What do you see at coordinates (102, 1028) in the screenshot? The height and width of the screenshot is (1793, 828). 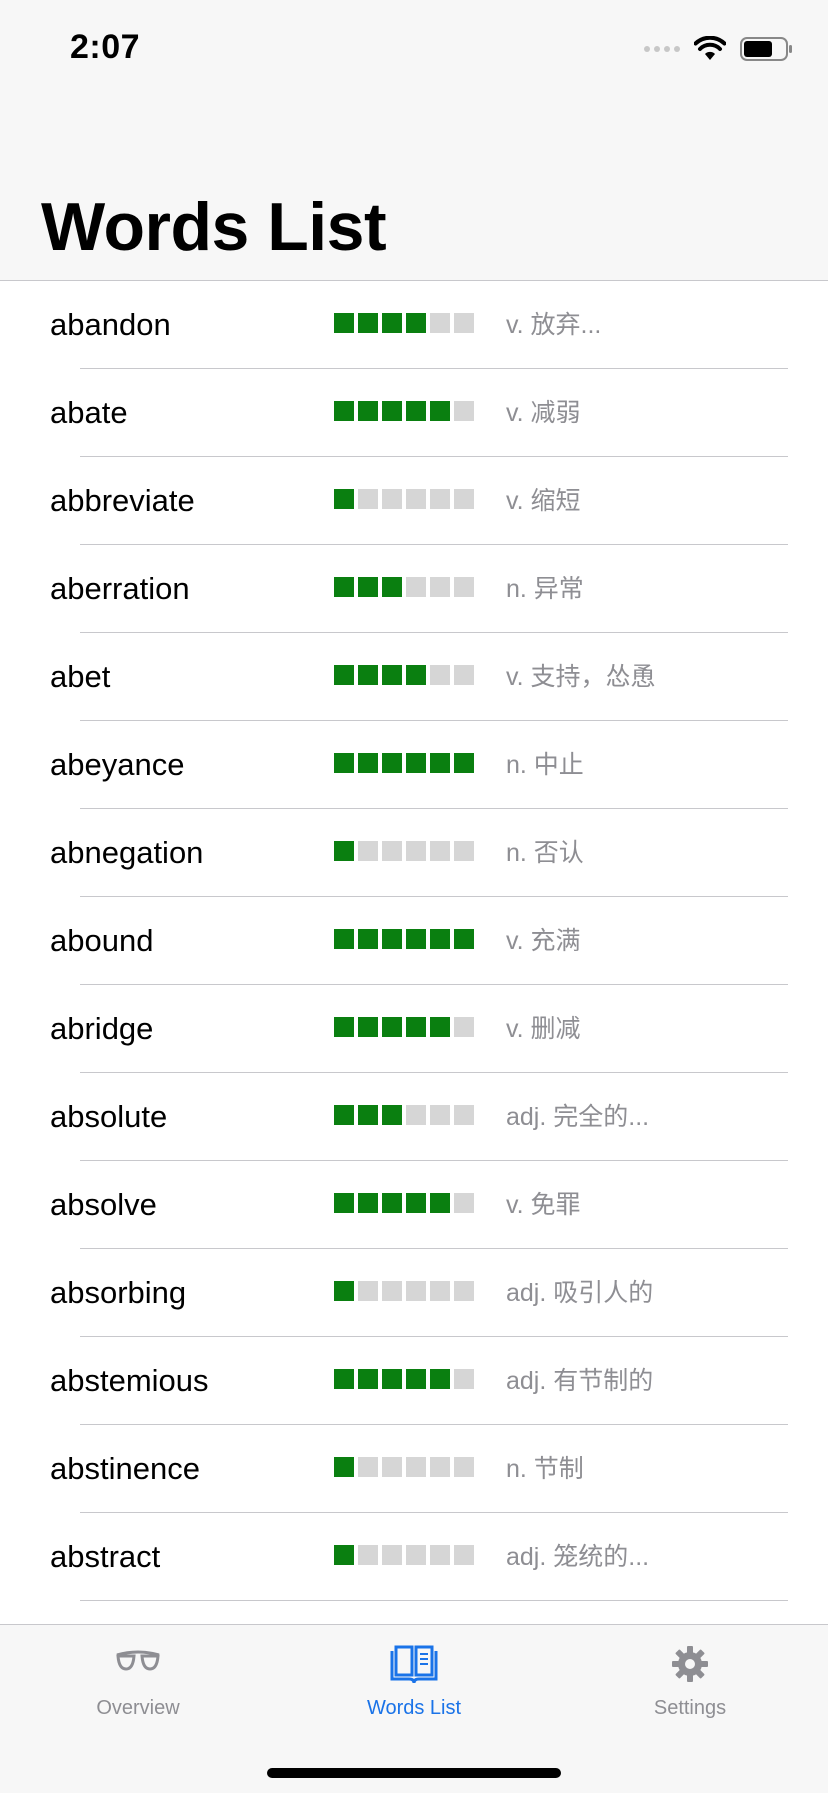 I see `word-label: abridge` at bounding box center [102, 1028].